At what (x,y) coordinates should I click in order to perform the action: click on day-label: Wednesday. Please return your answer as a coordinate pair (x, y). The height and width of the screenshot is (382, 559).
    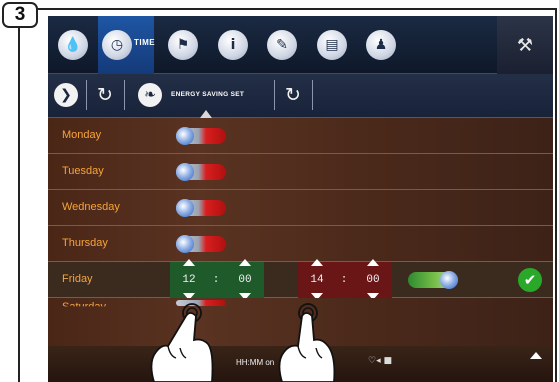
    Looking at the image, I should click on (91, 207).